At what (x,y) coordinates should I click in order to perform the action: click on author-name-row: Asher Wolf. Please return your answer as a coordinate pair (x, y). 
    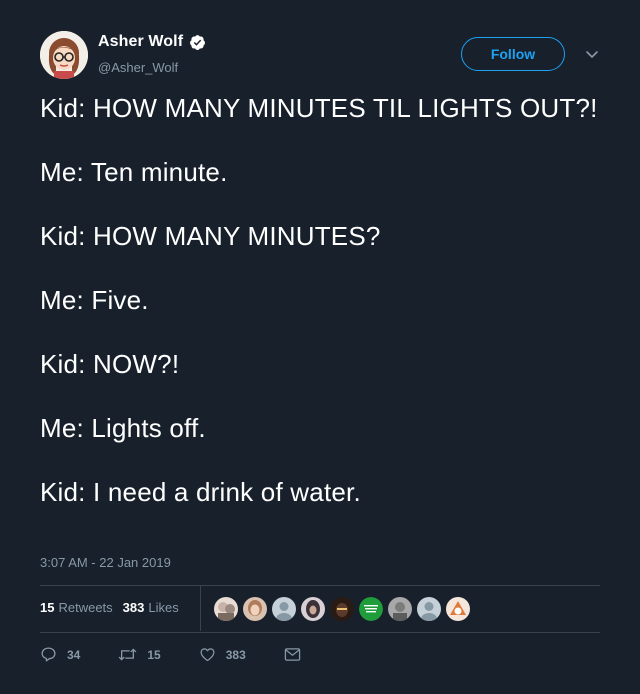
    Looking at the image, I should click on (152, 42).